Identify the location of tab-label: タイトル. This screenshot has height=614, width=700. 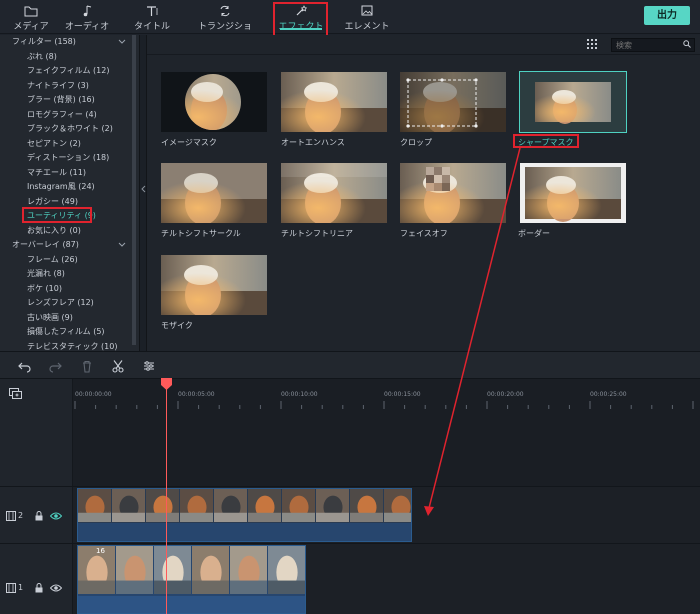
(151, 27).